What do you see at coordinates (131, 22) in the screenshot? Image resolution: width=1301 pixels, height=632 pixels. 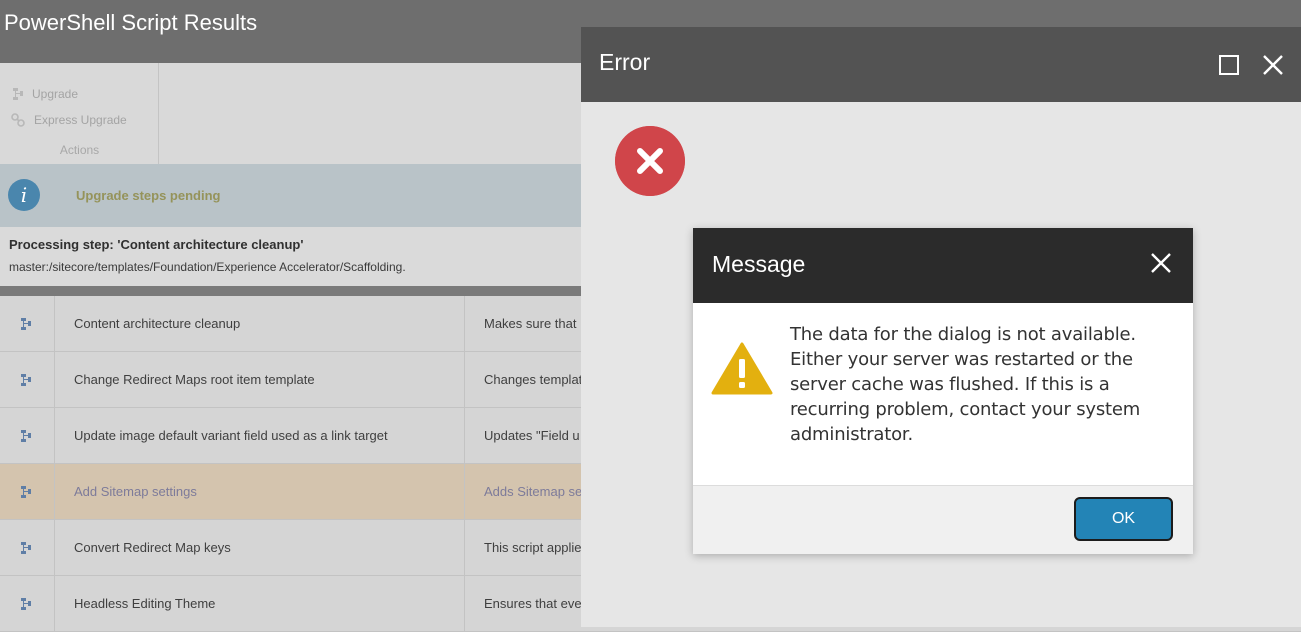 I see `app-title: PowerShell Script Results` at bounding box center [131, 22].